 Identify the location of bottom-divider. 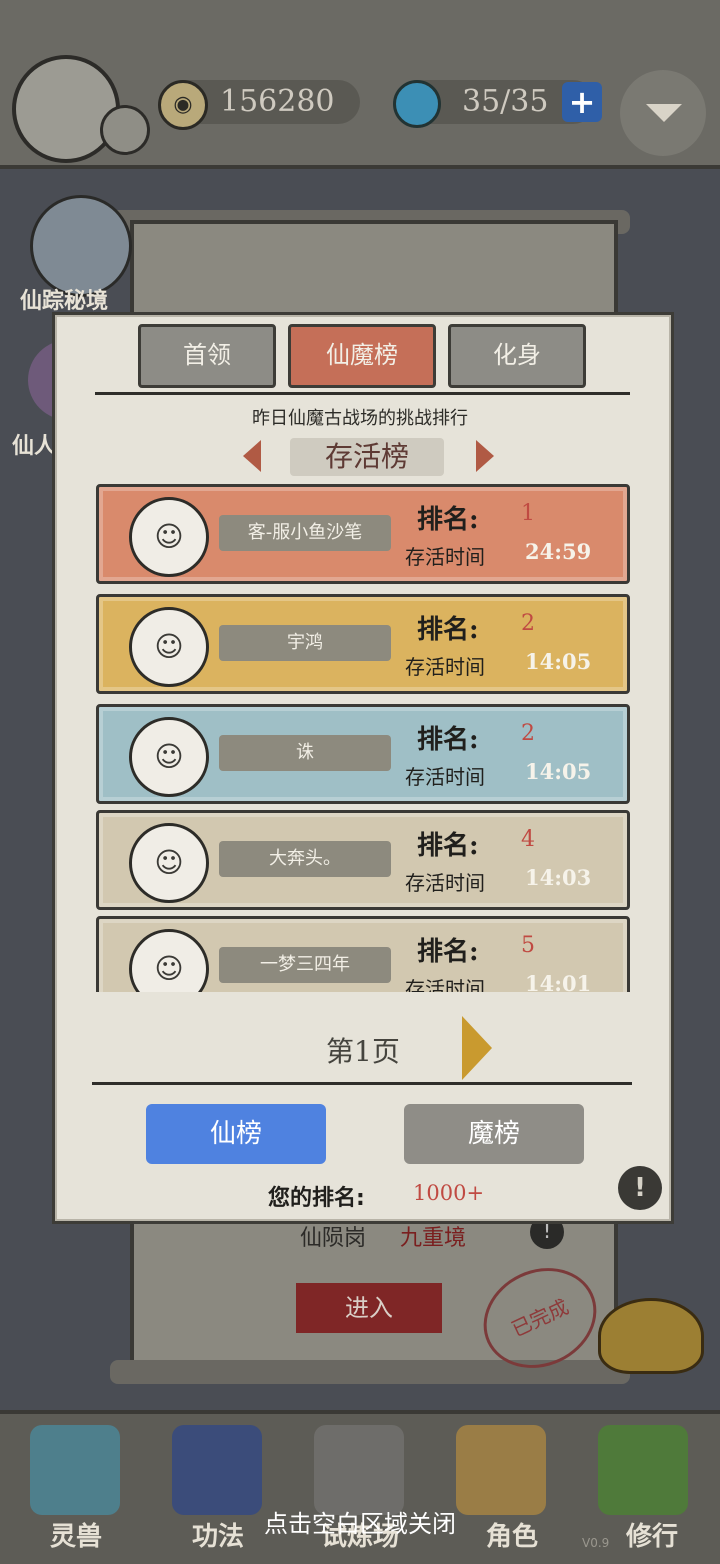
(362, 1083).